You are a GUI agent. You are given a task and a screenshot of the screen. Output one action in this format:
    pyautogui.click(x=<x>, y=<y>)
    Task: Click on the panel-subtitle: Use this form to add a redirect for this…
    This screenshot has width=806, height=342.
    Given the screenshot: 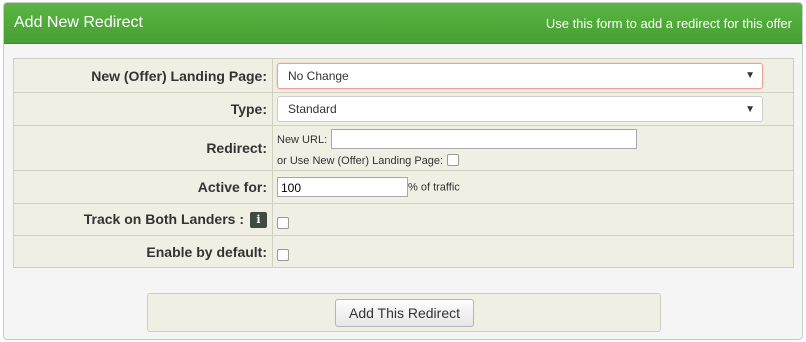 What is the action you would take?
    pyautogui.click(x=668, y=23)
    